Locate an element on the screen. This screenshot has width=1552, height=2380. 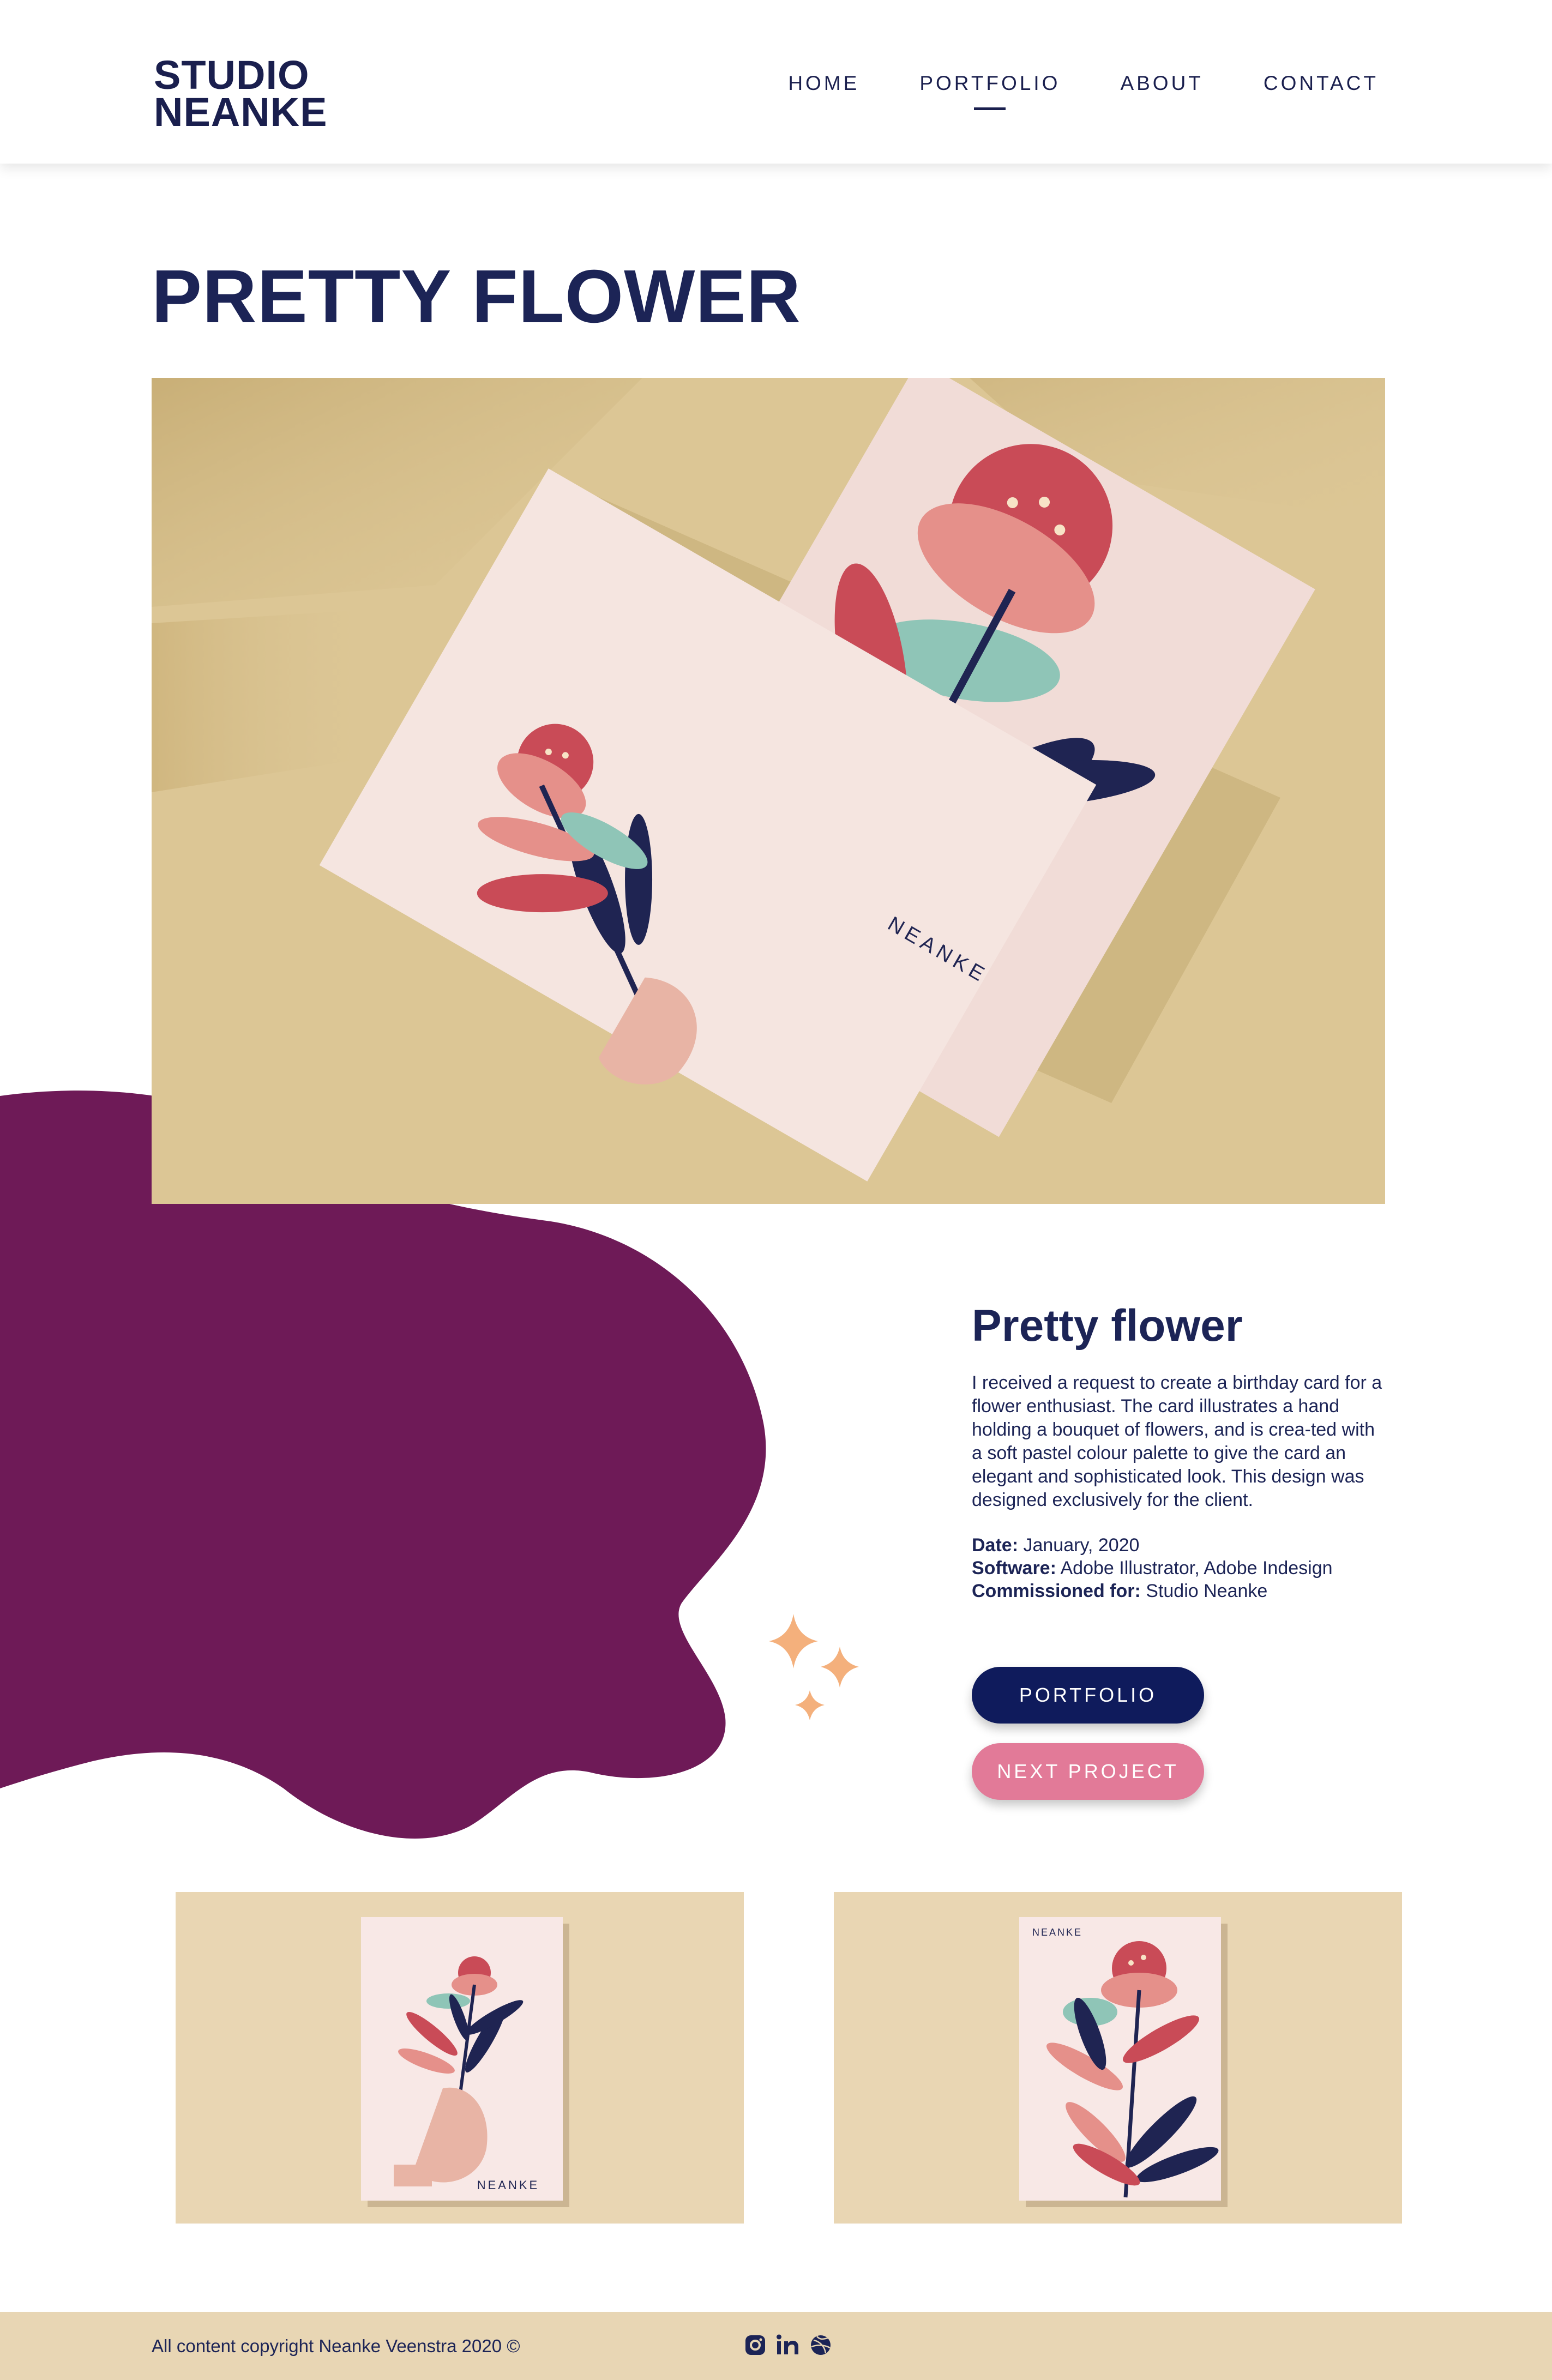
logo-line-2: NEANKE is located at coordinates (241, 112).